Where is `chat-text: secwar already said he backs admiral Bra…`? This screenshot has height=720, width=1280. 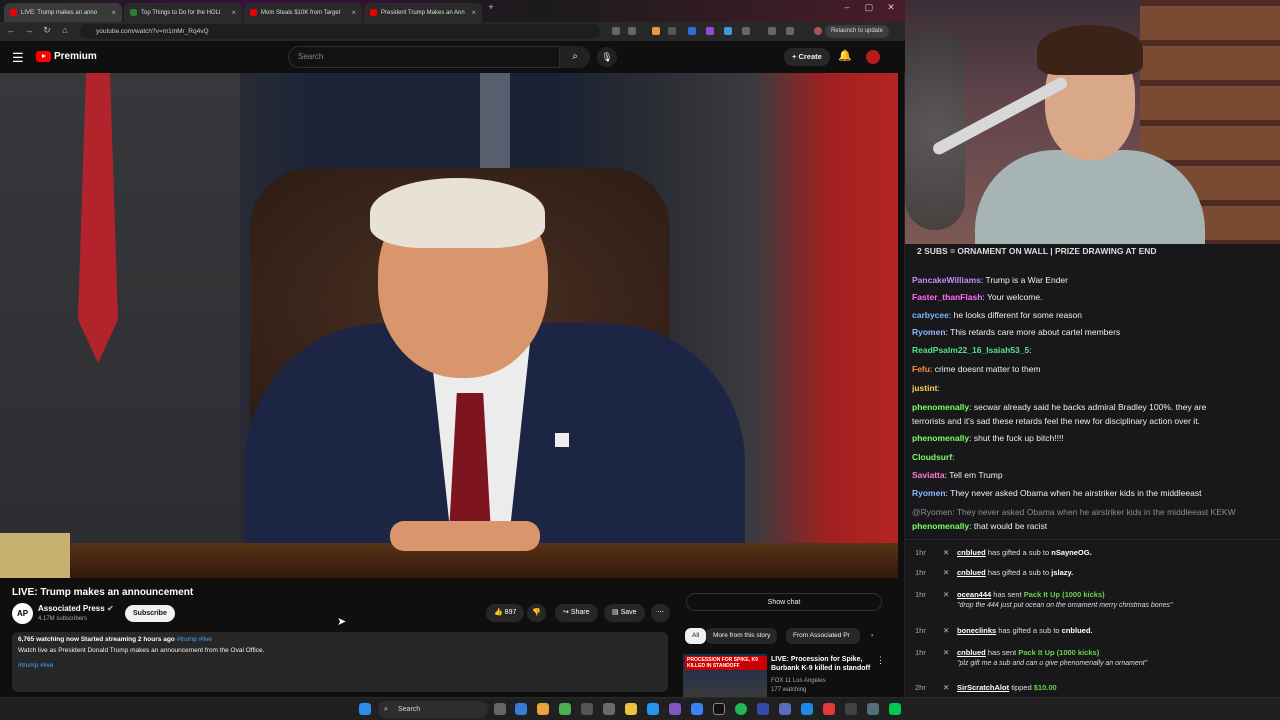
chat-text: secwar already said he backs admiral Bra… is located at coordinates (1090, 407).